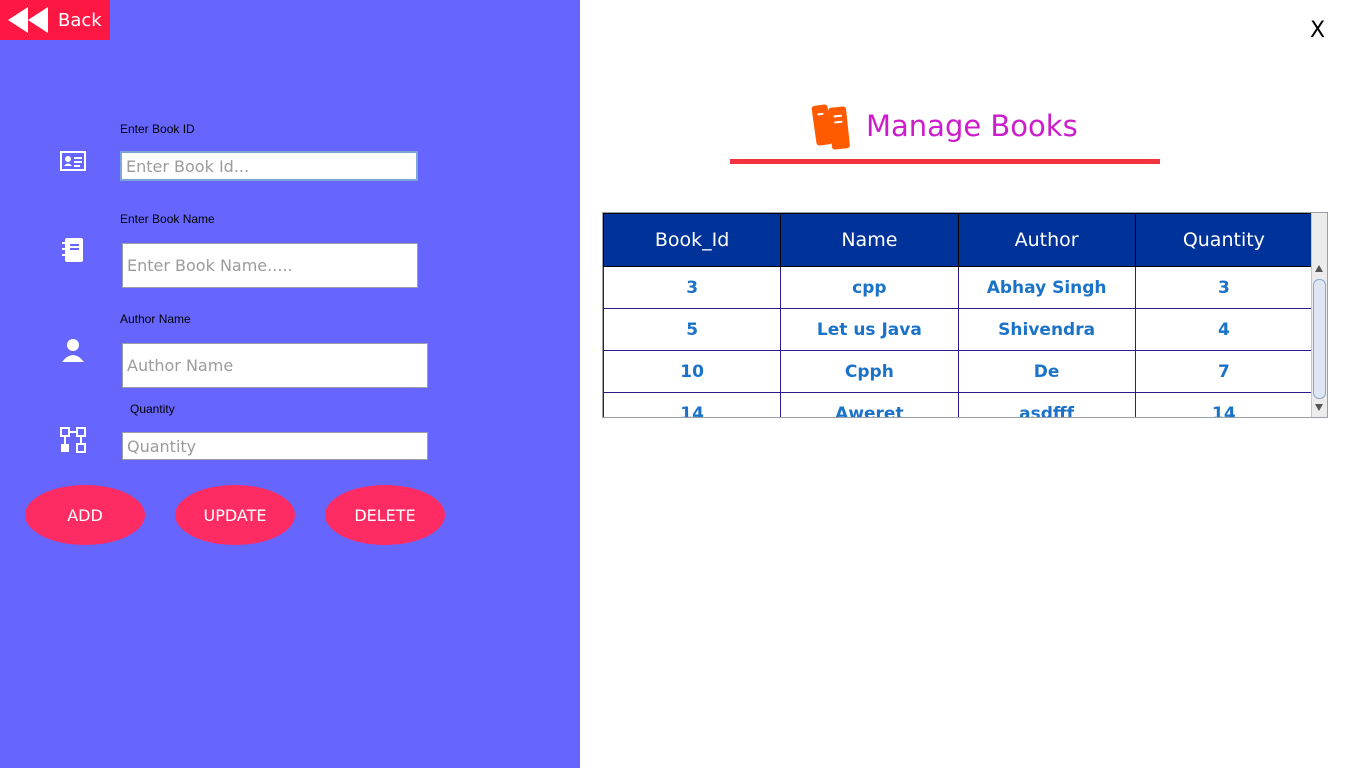 This screenshot has width=1366, height=768. What do you see at coordinates (28, 20) in the screenshot?
I see `rewind-icon` at bounding box center [28, 20].